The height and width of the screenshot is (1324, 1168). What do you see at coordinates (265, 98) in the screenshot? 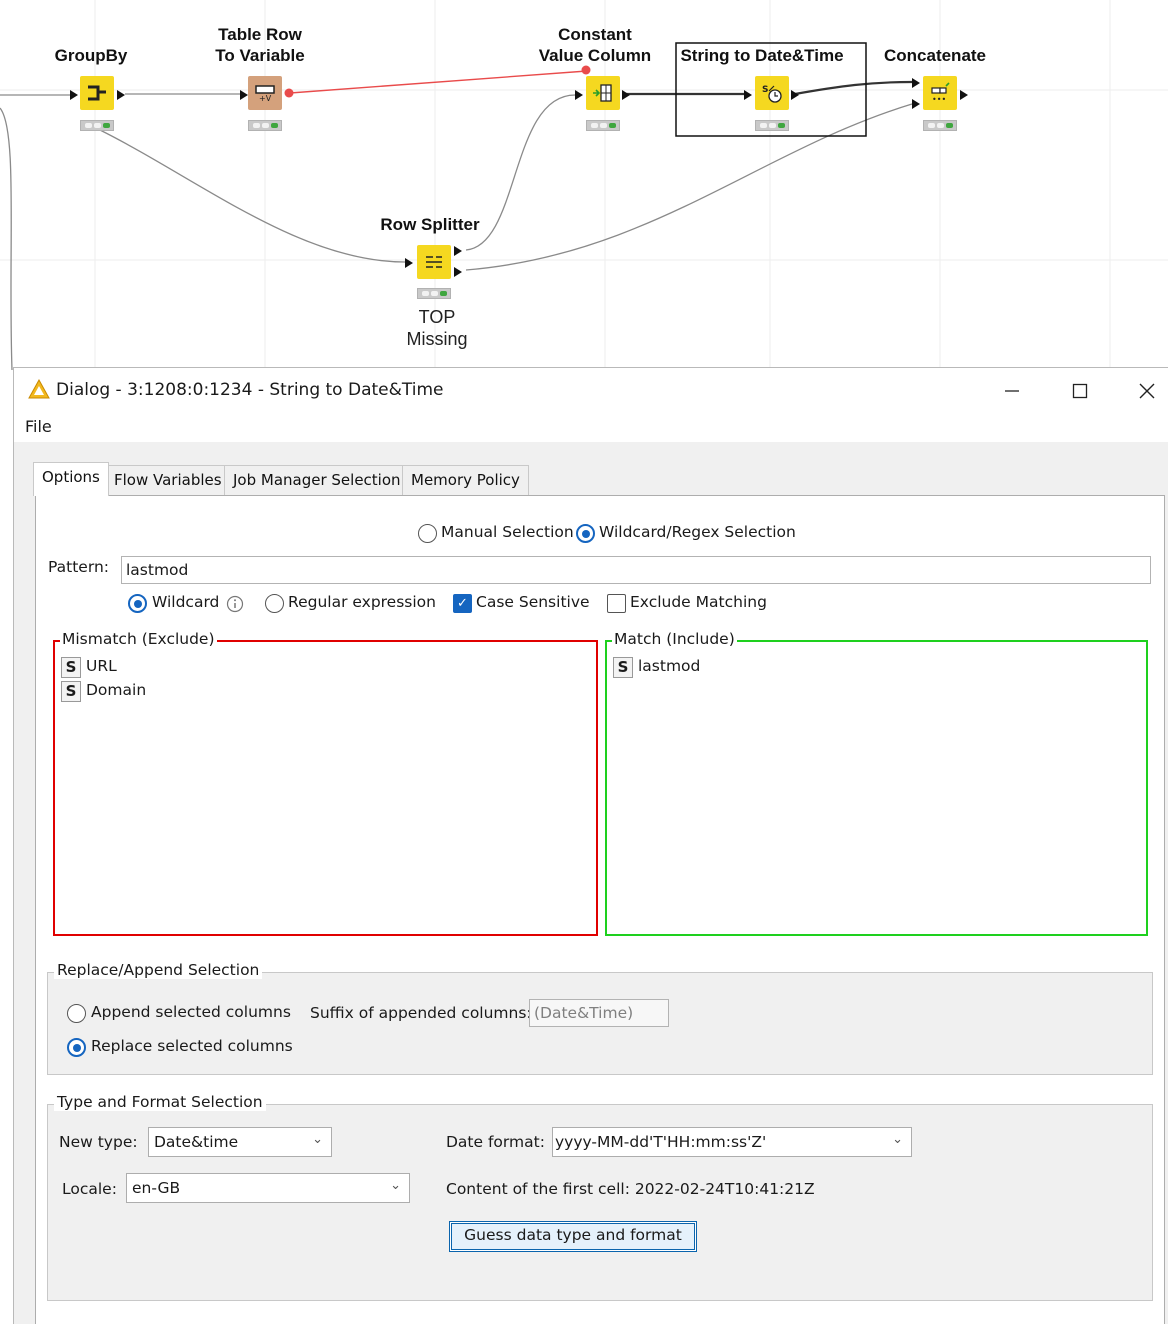
I see `svg-text: +V` at bounding box center [265, 98].